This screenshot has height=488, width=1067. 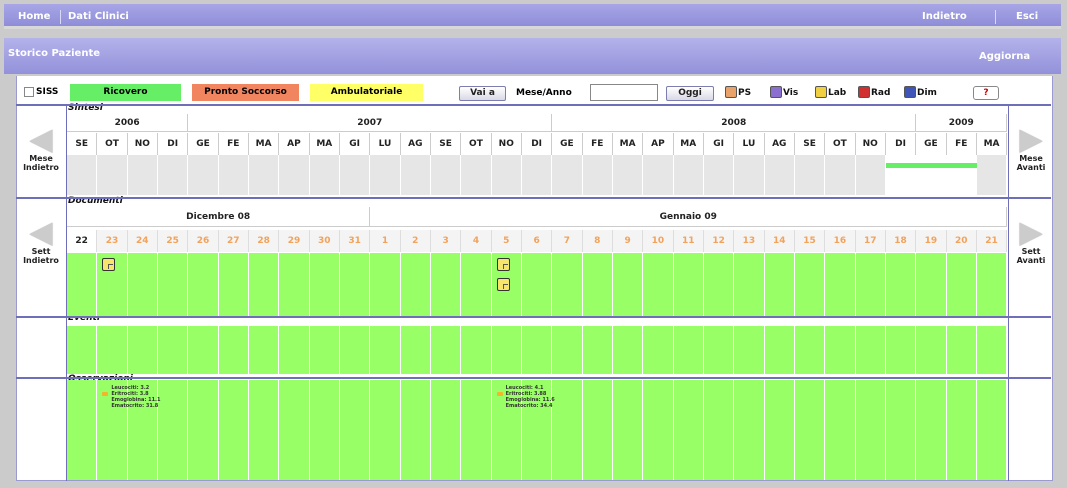 What do you see at coordinates (503, 284) in the screenshot?
I see `document-note-icon` at bounding box center [503, 284].